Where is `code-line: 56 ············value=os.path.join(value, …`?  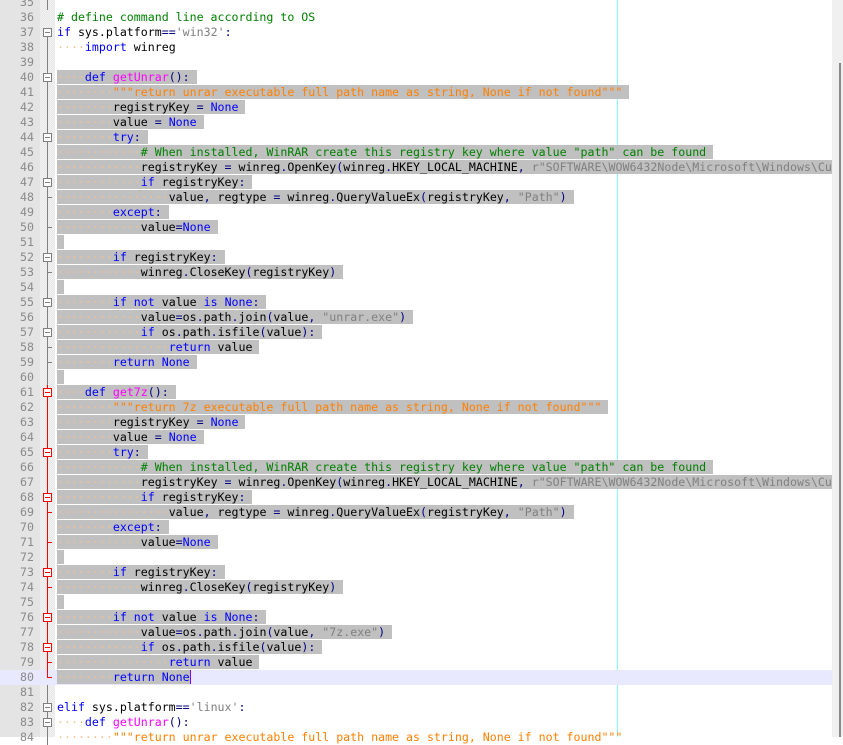
code-line: 56 ············value=os.path.join(value, … is located at coordinates (416, 317).